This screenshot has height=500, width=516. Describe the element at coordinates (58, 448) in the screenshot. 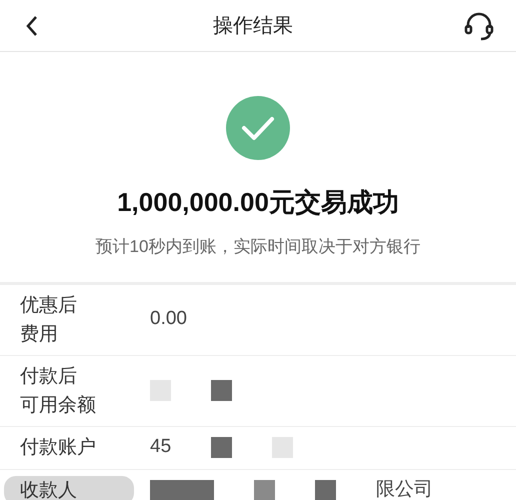

I see `field-label: 付款账户` at that location.